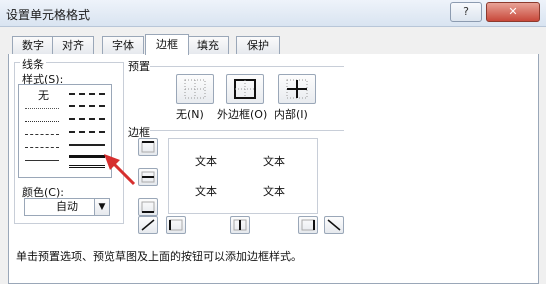 The height and width of the screenshot is (284, 546). I want to click on chevron-down-icon: ▼, so click(101, 207).